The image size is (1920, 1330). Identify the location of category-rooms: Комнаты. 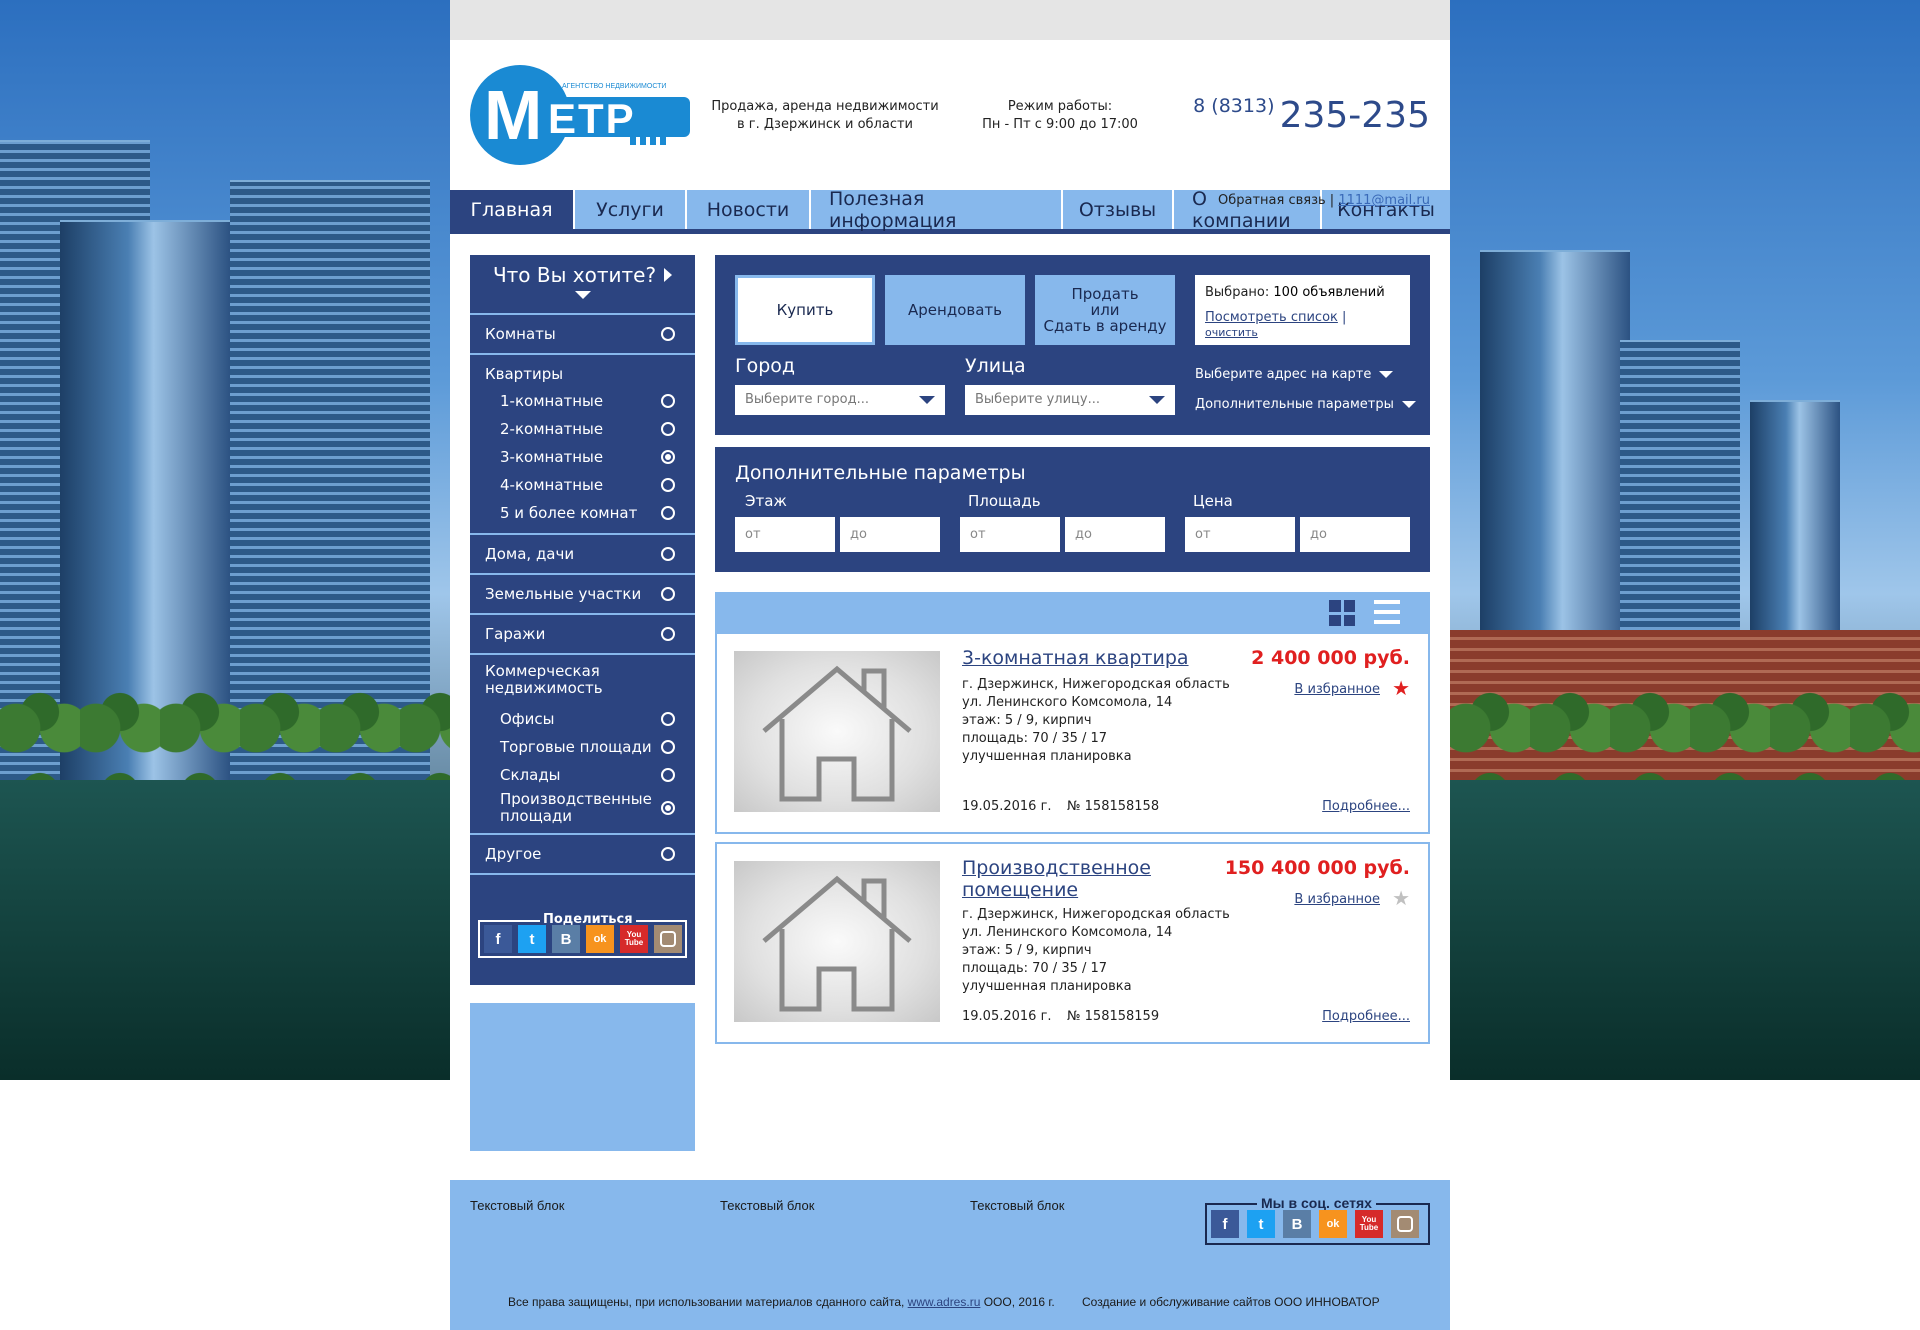
(582, 334).